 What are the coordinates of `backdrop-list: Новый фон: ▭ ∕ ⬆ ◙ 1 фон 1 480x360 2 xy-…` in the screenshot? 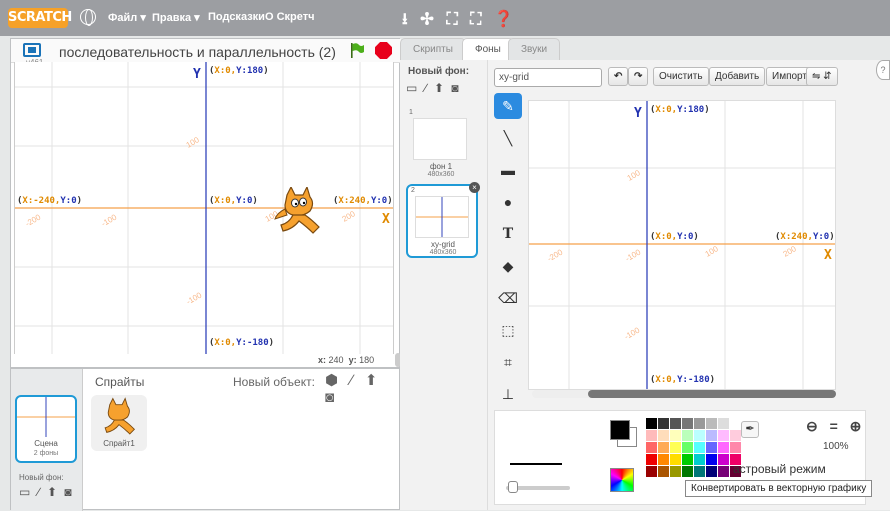 It's located at (444, 285).